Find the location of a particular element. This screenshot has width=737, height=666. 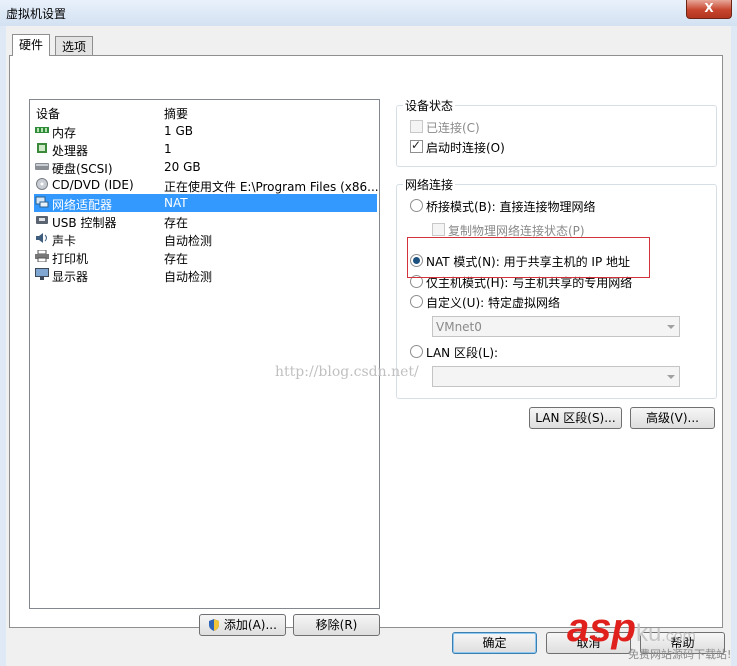

close-button: X is located at coordinates (709, 9).